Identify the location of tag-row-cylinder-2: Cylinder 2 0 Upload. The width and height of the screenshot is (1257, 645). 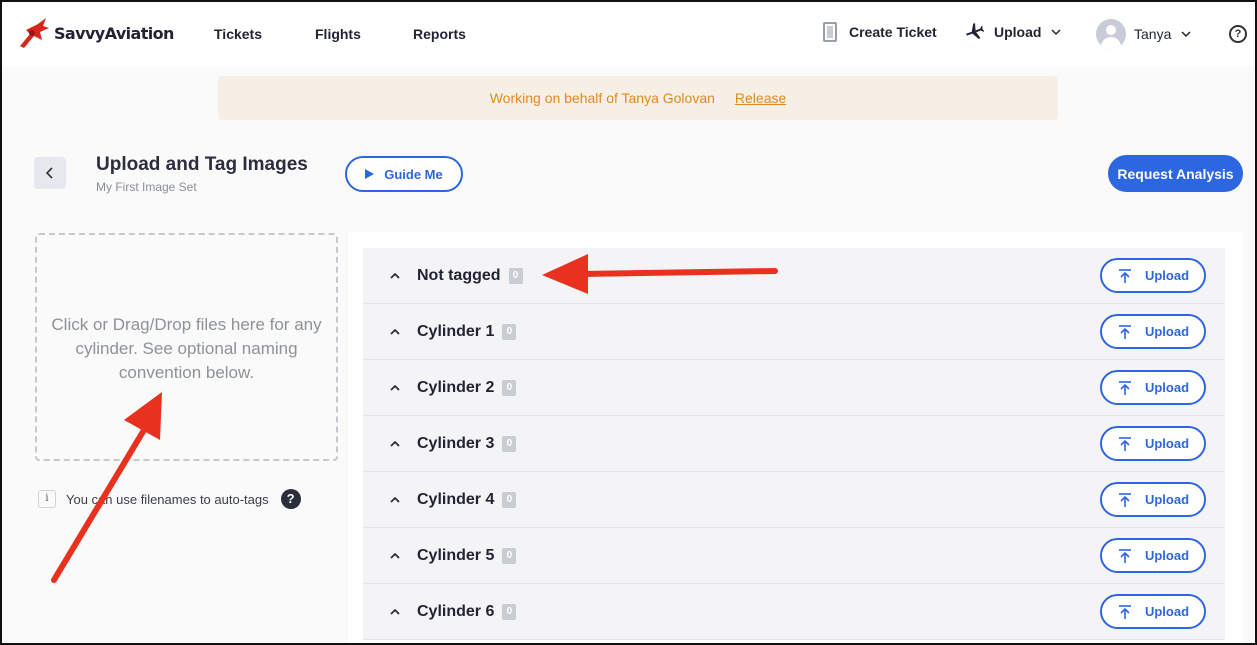
(794, 388).